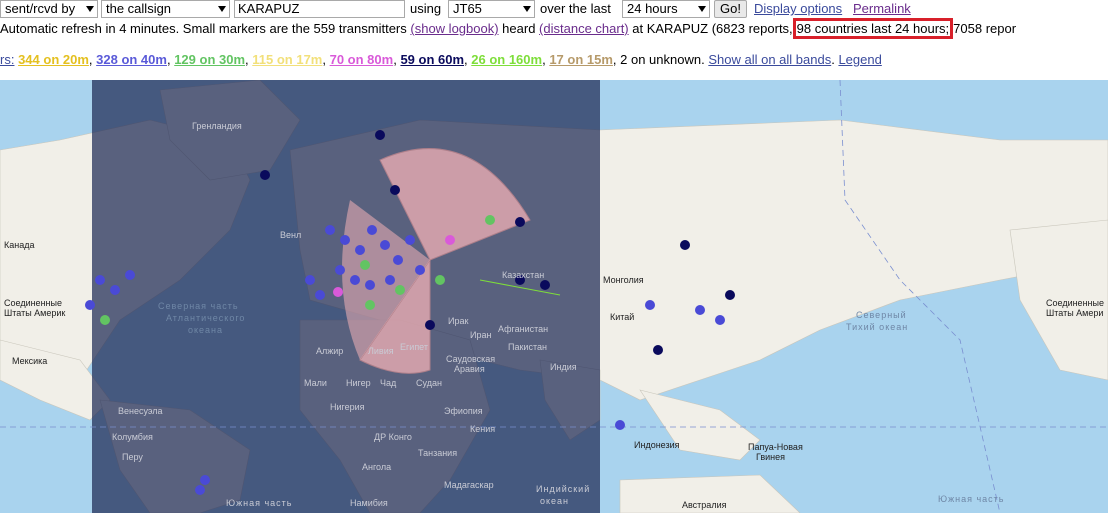  I want to click on map-label: Эфиопия, so click(463, 411).